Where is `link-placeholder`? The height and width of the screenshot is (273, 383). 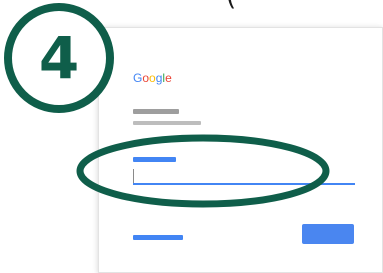 link-placeholder is located at coordinates (158, 237).